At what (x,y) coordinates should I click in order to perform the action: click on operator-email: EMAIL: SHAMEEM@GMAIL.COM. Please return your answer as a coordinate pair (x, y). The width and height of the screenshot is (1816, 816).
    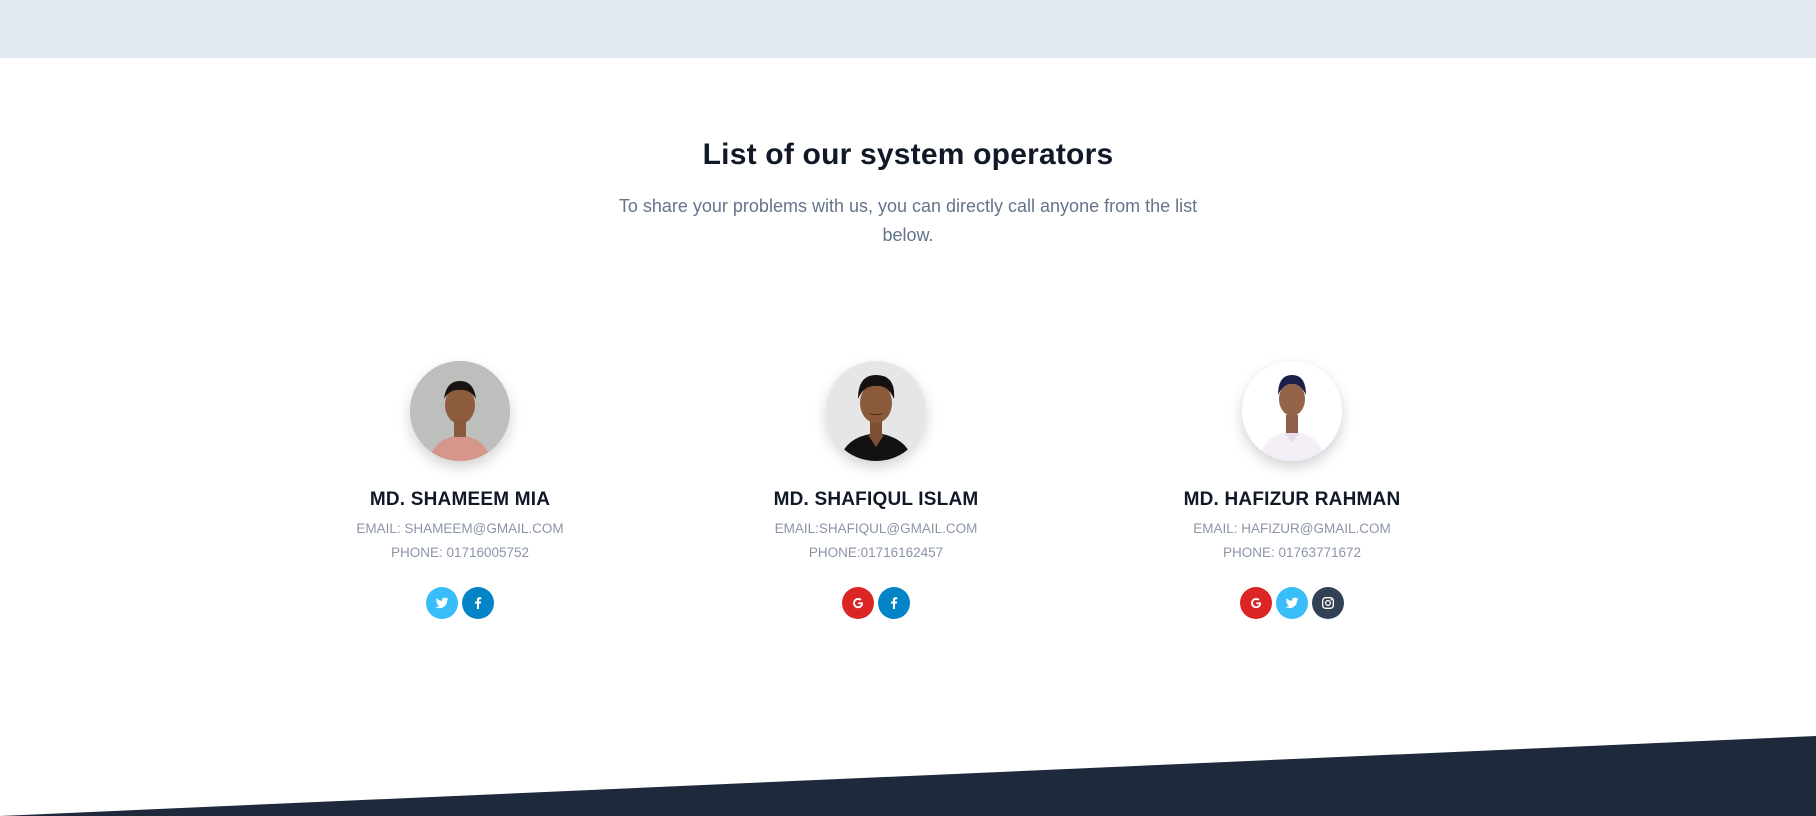
    Looking at the image, I should click on (460, 528).